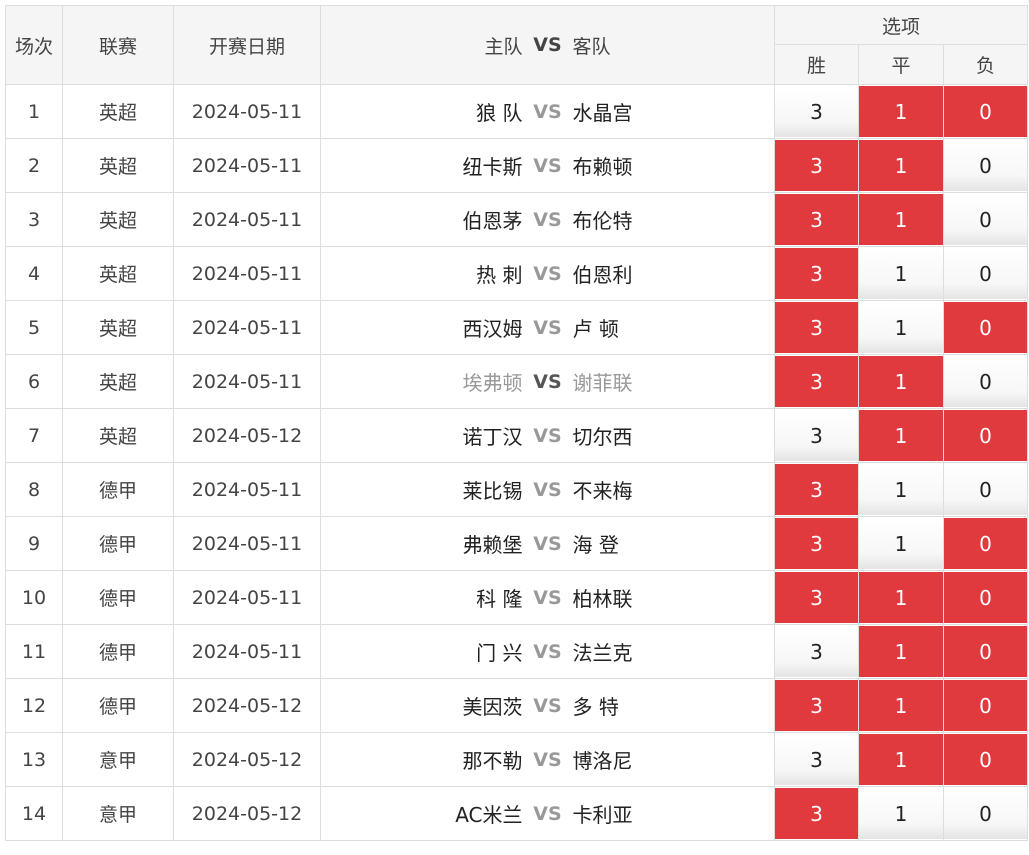  I want to click on away-team: 布赖顿, so click(602, 167).